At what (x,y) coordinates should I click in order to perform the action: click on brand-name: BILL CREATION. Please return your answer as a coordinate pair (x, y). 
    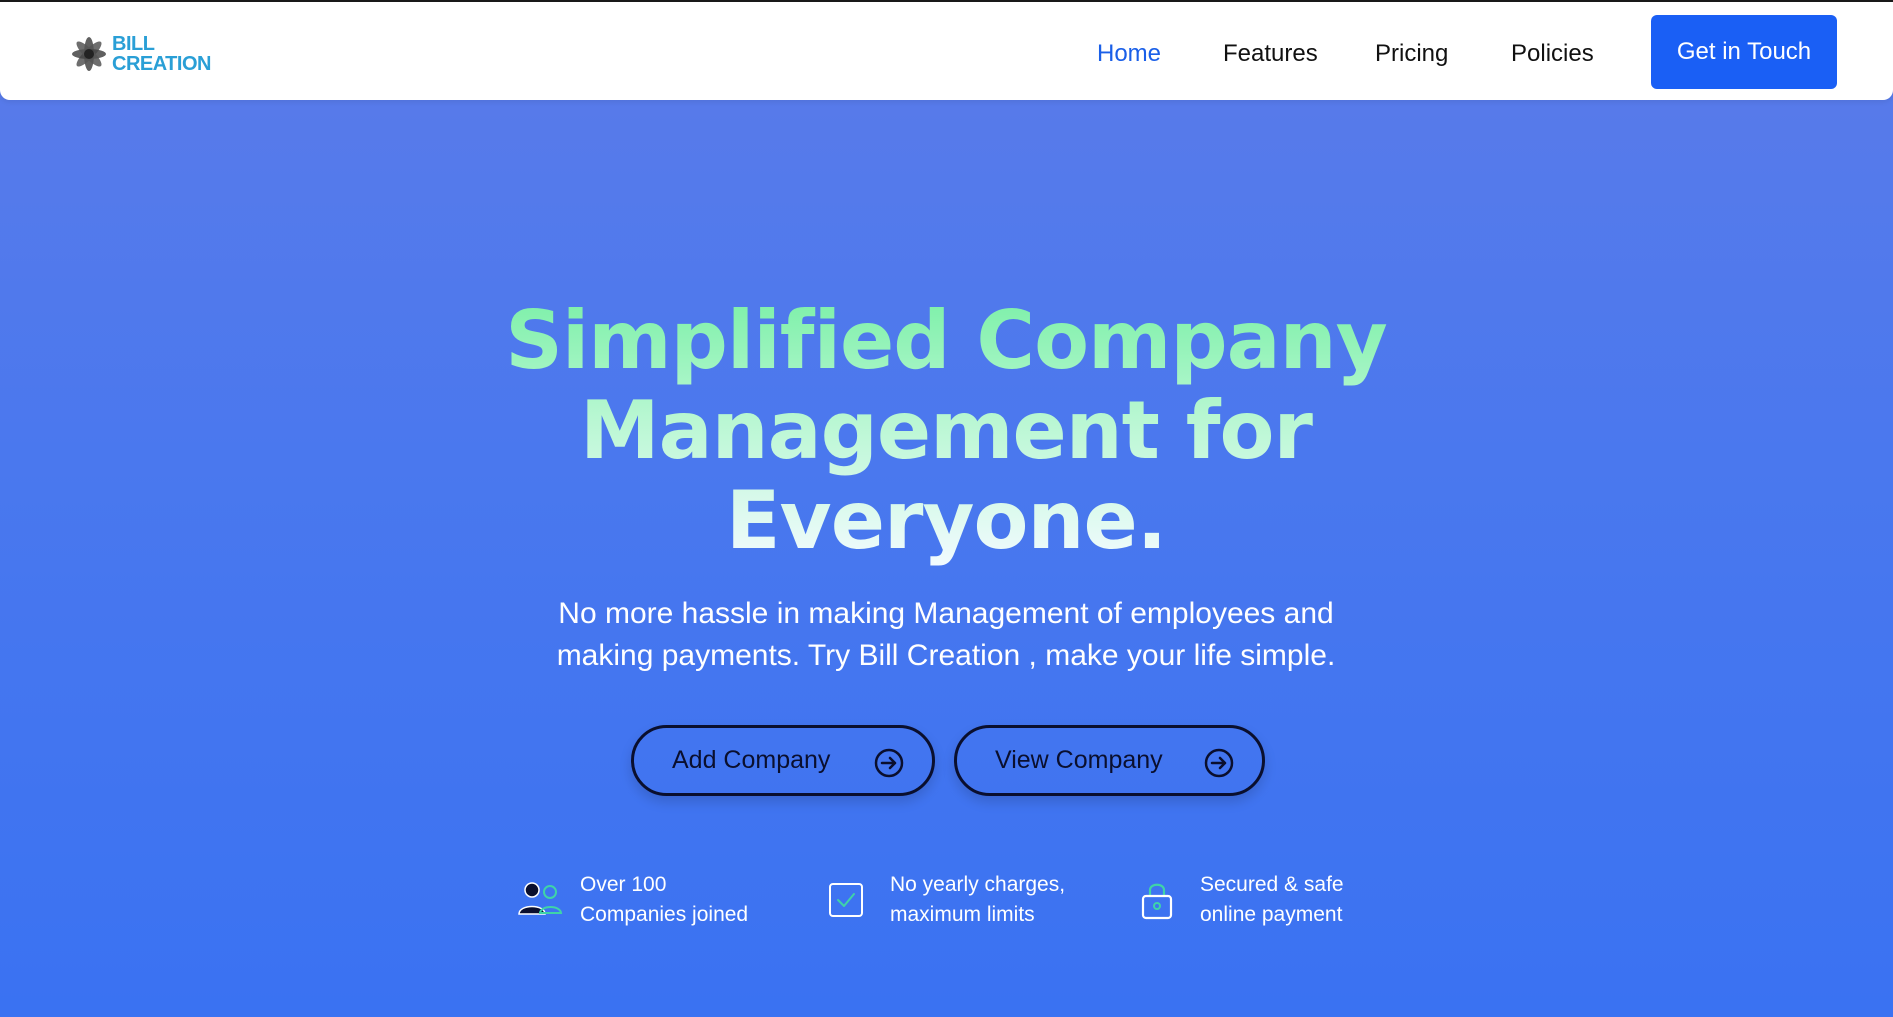
    Looking at the image, I should click on (161, 54).